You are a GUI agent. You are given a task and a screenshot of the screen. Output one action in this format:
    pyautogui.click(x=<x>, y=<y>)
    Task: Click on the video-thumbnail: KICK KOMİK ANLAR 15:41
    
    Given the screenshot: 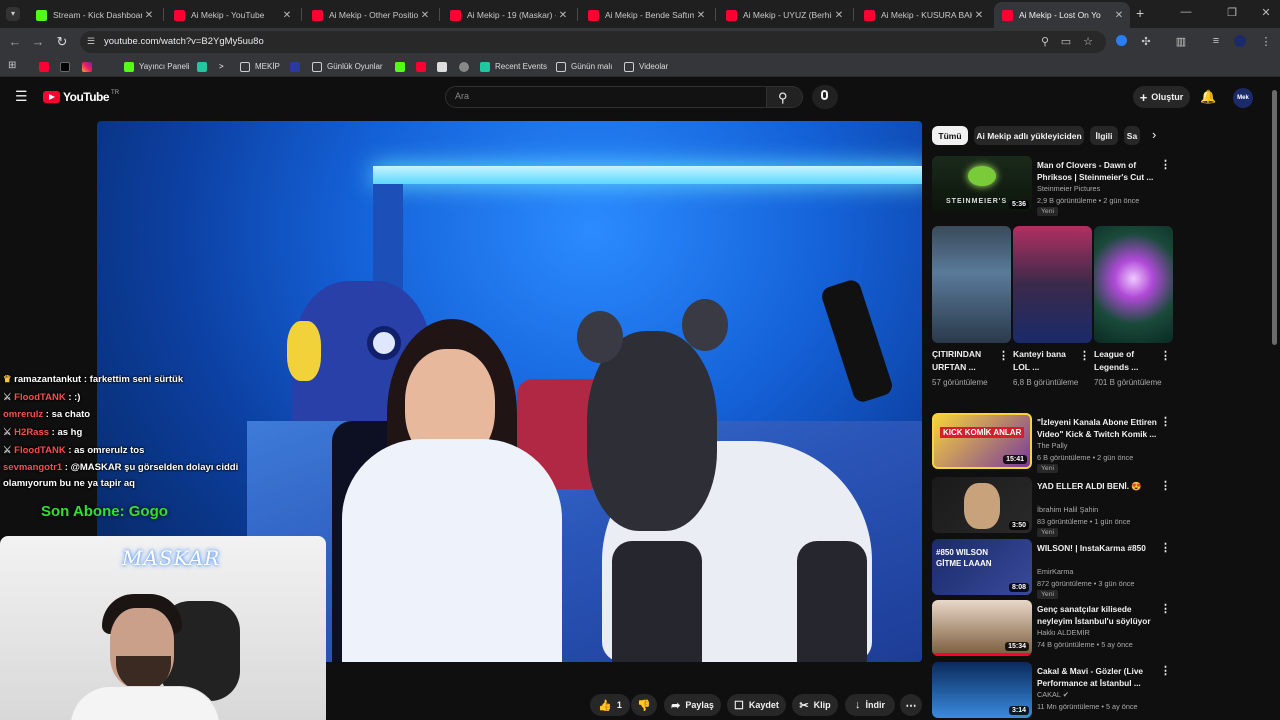 What is the action you would take?
    pyautogui.click(x=982, y=441)
    